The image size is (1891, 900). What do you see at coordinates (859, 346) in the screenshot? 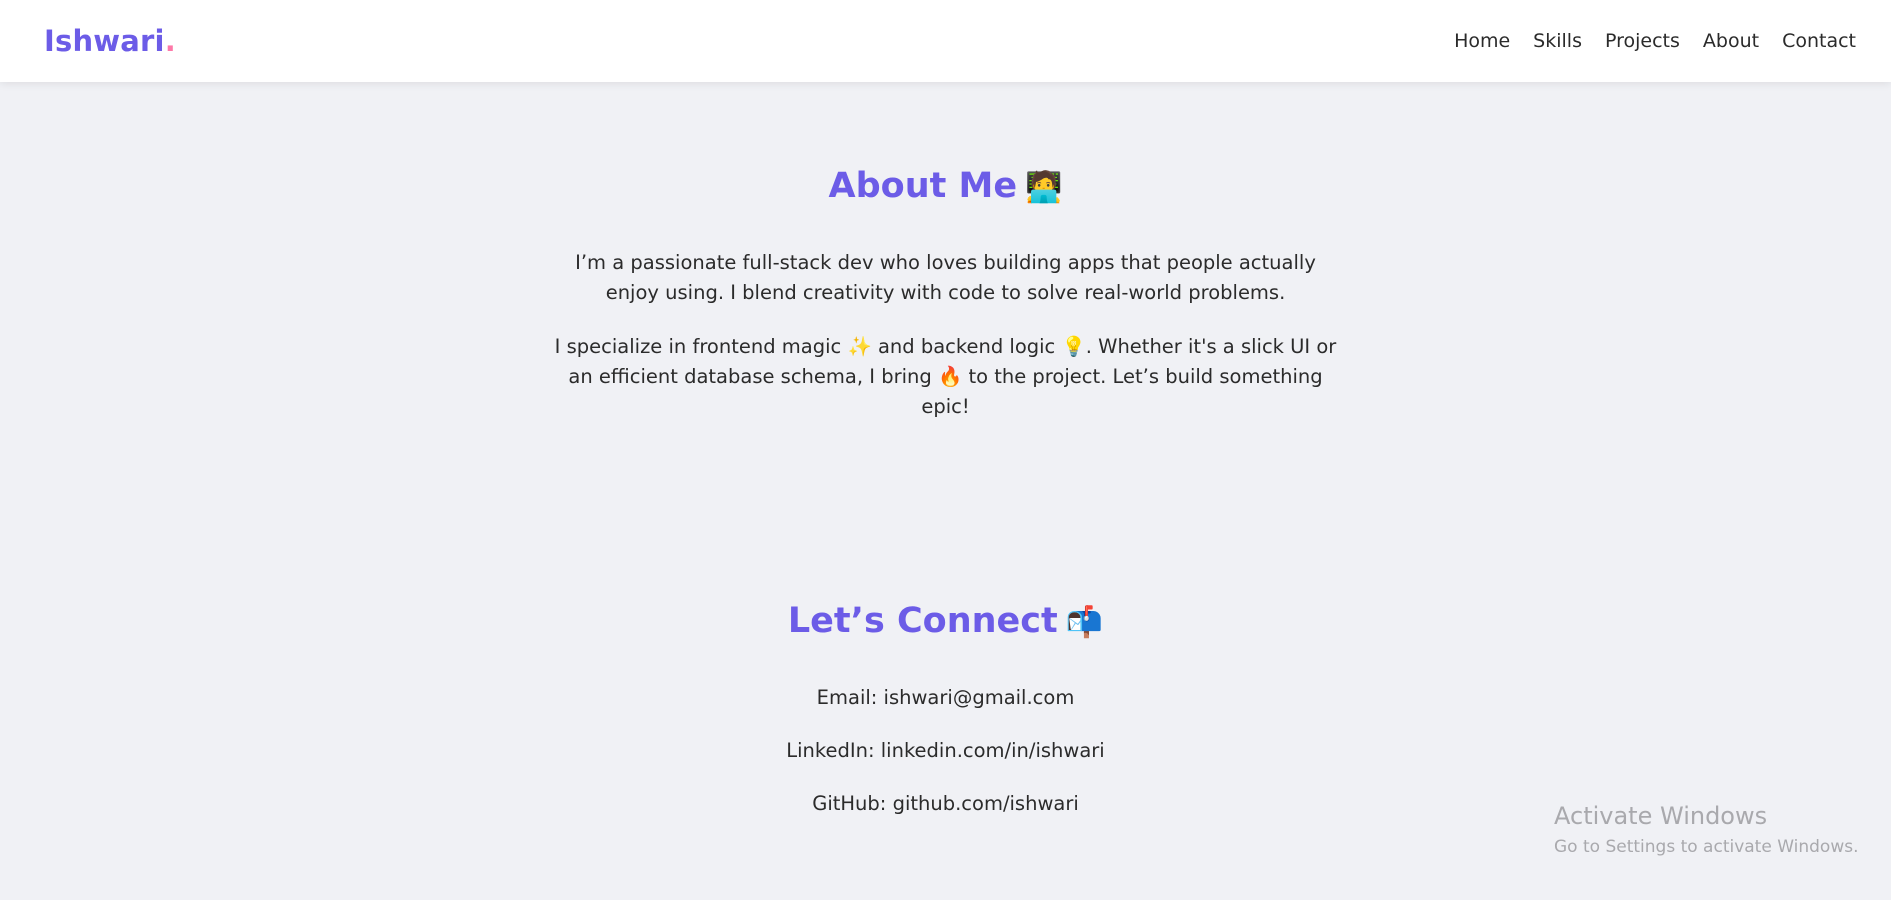
I see `sparkles-icon: ✨` at bounding box center [859, 346].